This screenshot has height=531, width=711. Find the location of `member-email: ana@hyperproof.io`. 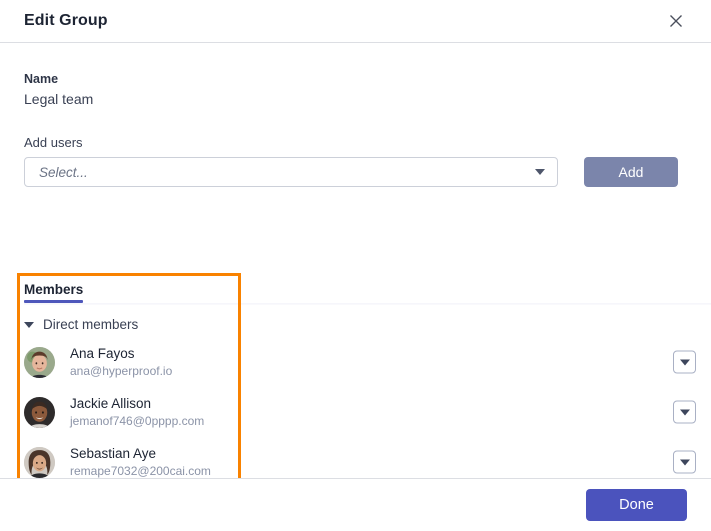

member-email: ana@hyperproof.io is located at coordinates (121, 371).